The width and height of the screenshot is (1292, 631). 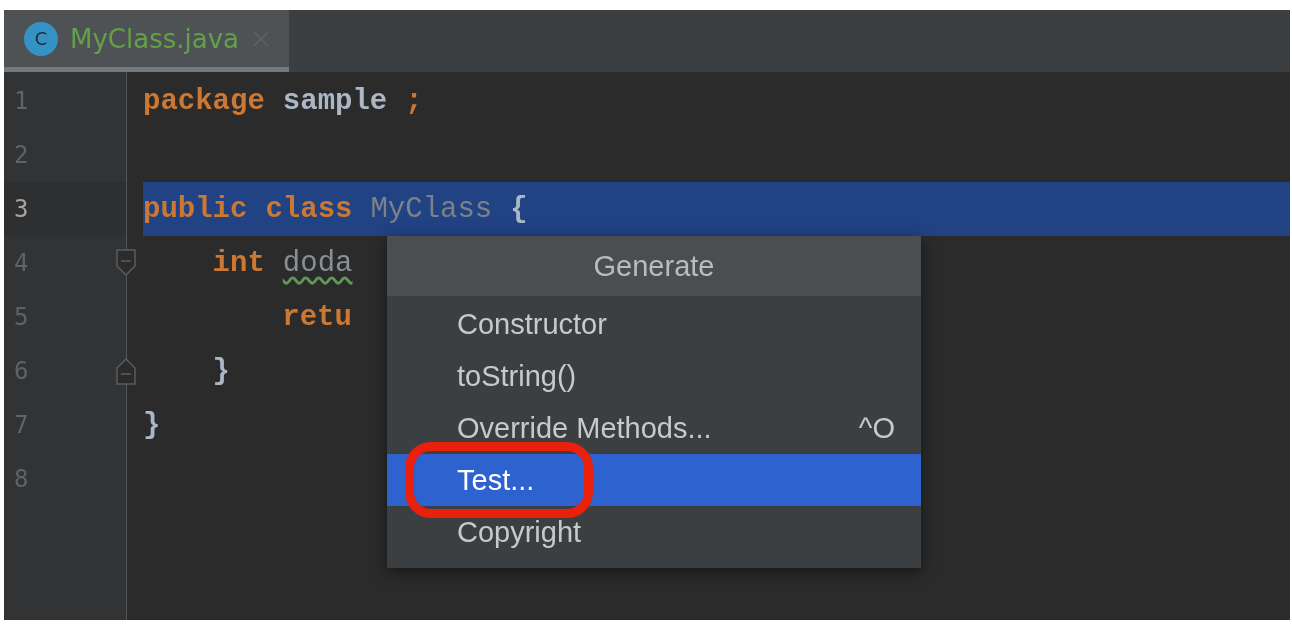 What do you see at coordinates (195, 209) in the screenshot?
I see `code-token: public` at bounding box center [195, 209].